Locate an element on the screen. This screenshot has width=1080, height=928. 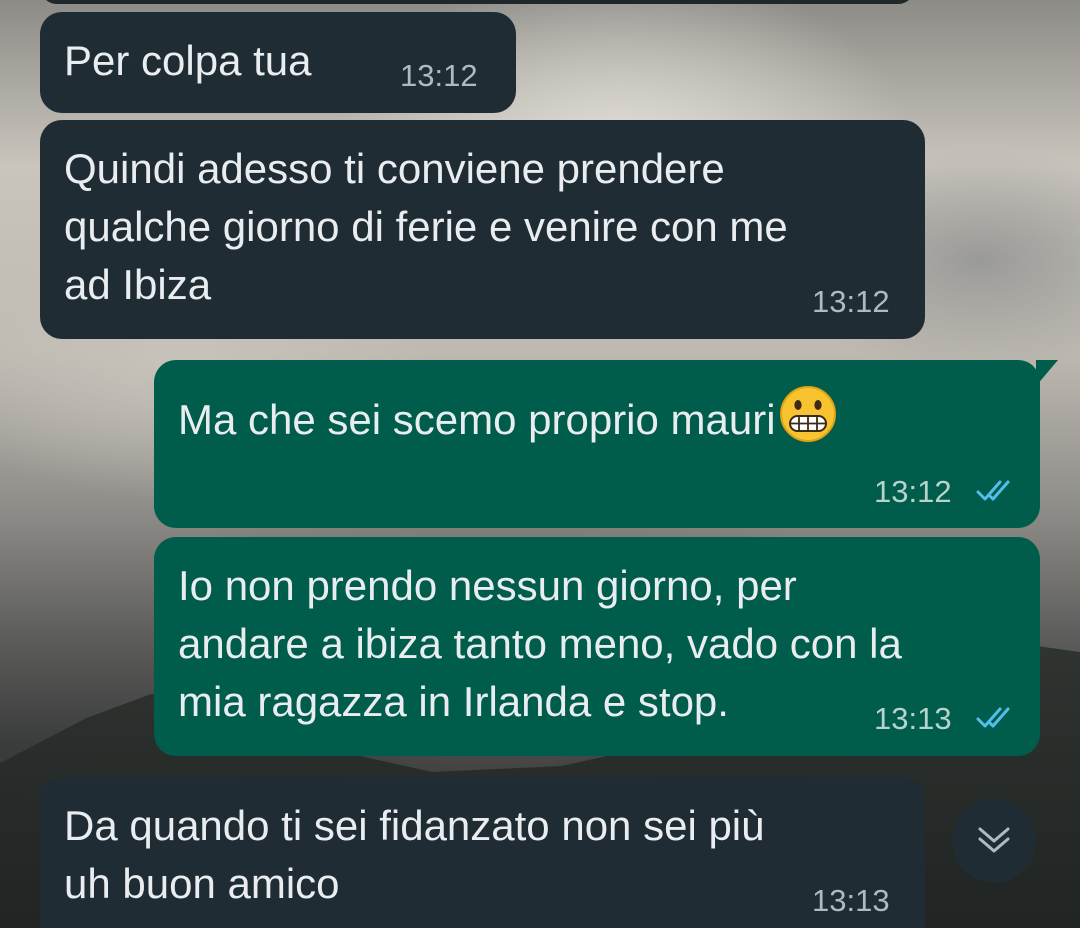
message-text: Ma che sei scemo proprio mauri is located at coordinates (508, 416).